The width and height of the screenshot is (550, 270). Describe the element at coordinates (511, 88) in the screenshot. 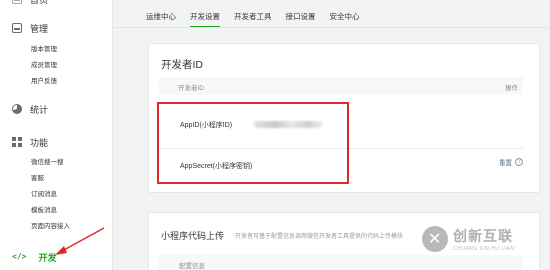

I see `column-header-action: 操作` at that location.